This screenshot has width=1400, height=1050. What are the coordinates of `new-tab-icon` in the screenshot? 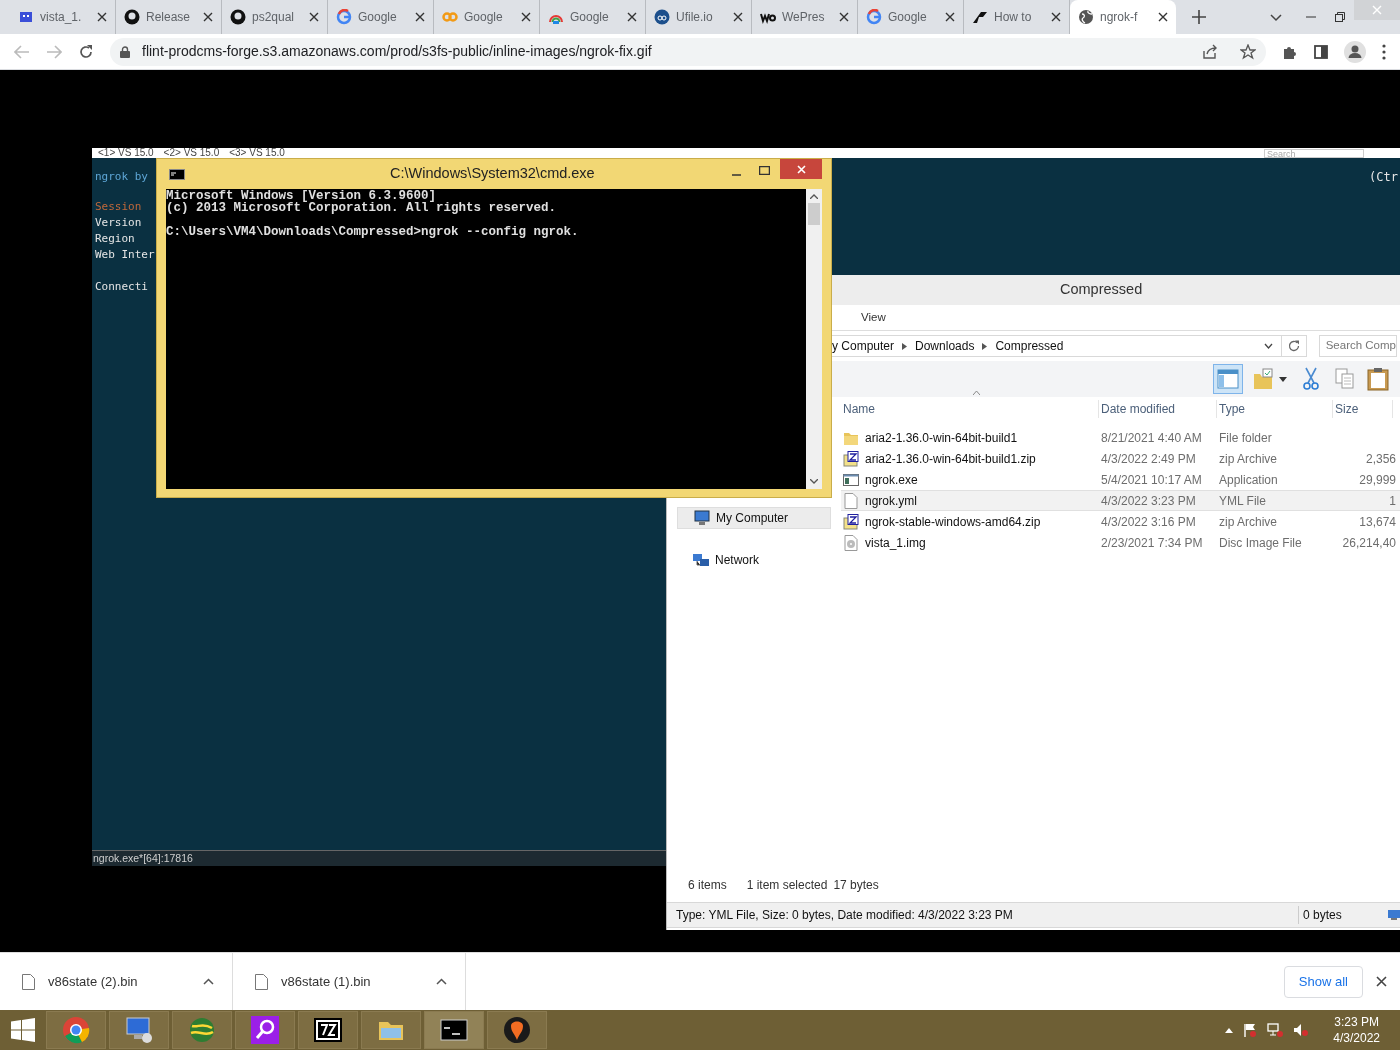 It's located at (1199, 17).